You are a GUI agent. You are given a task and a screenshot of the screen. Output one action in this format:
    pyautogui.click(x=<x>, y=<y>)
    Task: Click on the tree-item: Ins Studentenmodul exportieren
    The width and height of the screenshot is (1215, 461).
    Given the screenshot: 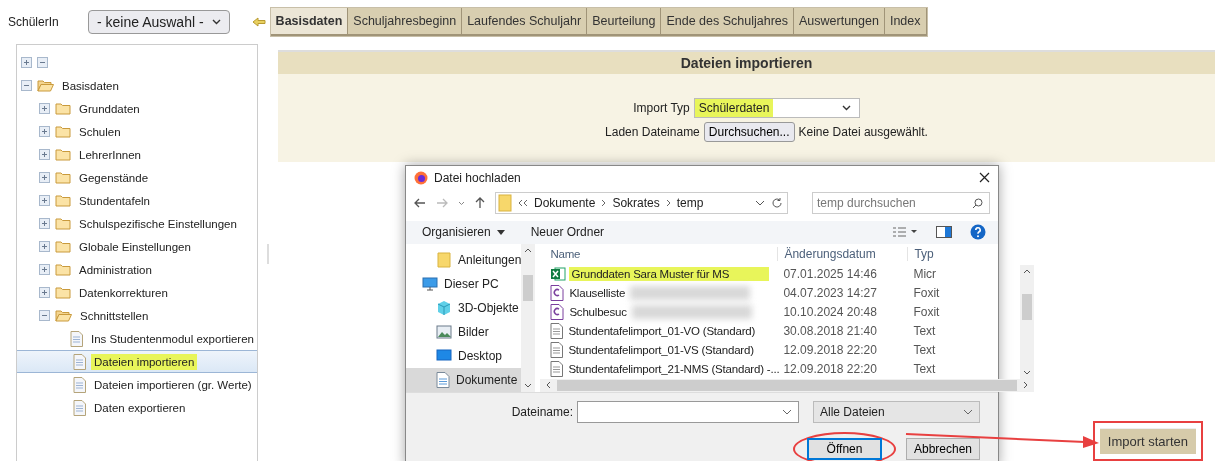 What is the action you would take?
    pyautogui.click(x=172, y=338)
    